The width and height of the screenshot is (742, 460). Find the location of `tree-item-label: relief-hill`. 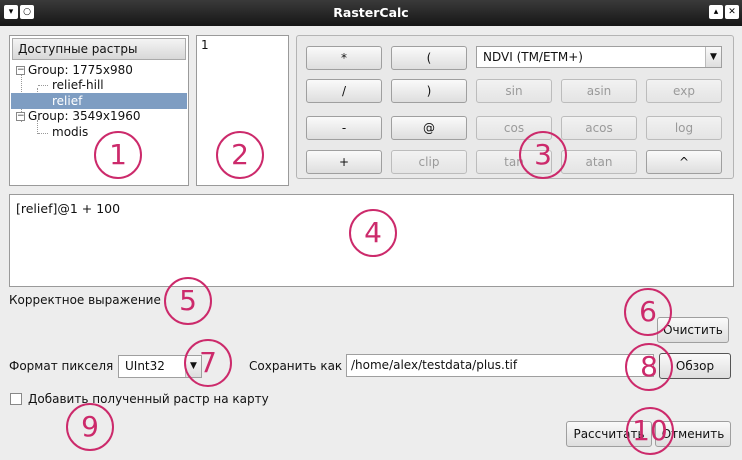

tree-item-label: relief-hill is located at coordinates (78, 85).